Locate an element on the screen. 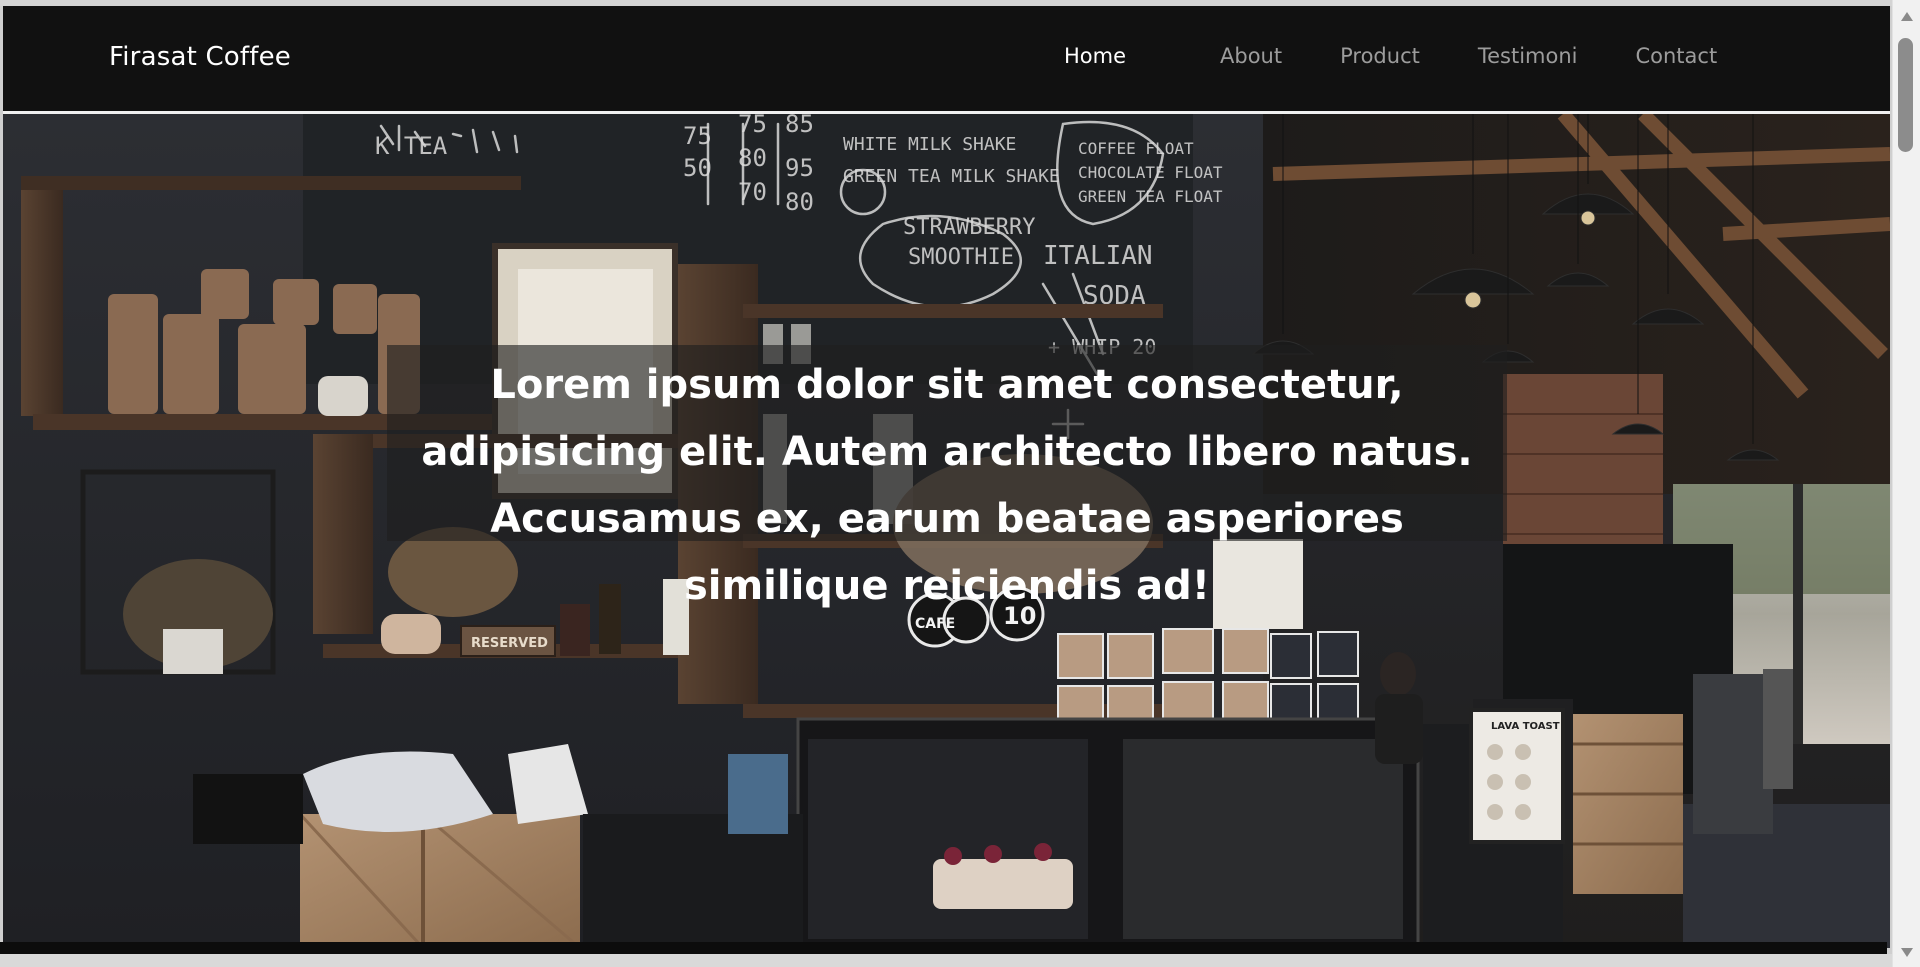 The height and width of the screenshot is (967, 1920). svg-text: GREEN TEA MILK SHAKE is located at coordinates (951, 176).